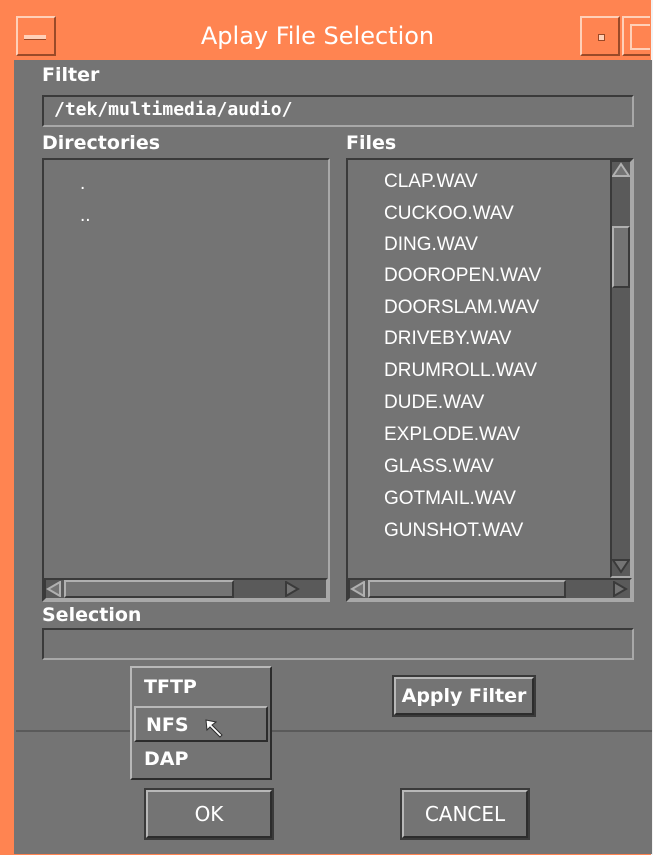  I want to click on file-item: GOTMAIL.WAV, so click(450, 499).